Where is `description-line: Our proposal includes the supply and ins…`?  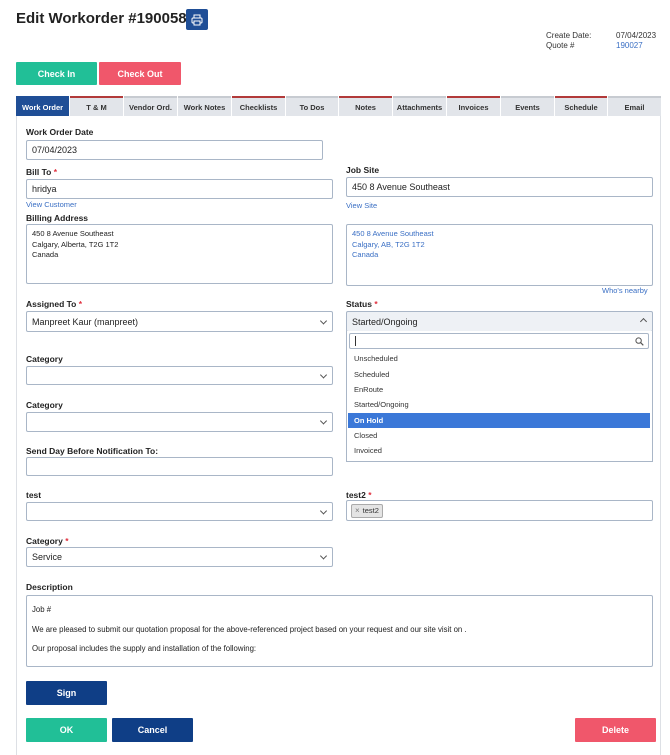 description-line: Our proposal includes the supply and ins… is located at coordinates (144, 648).